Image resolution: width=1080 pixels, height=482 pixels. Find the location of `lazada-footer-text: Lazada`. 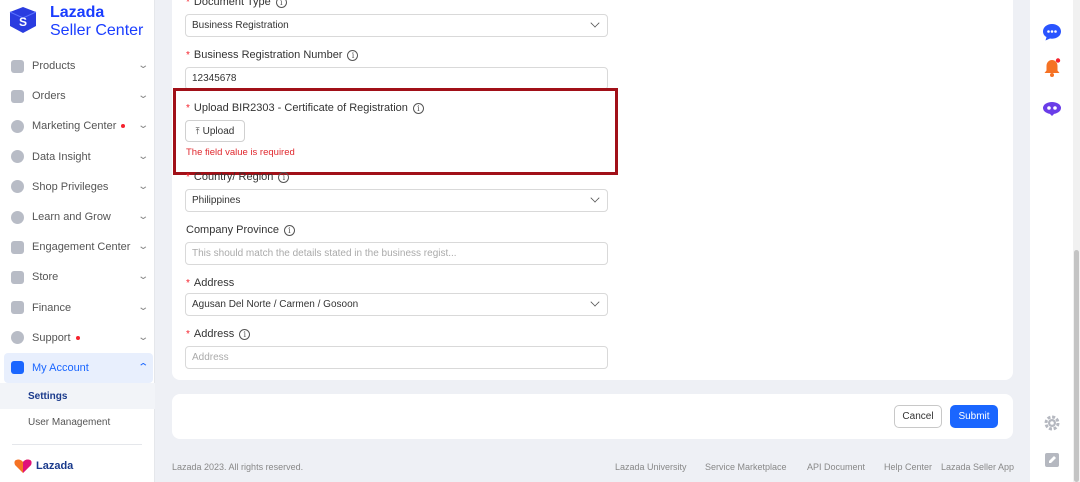

lazada-footer-text: Lazada is located at coordinates (55, 466).